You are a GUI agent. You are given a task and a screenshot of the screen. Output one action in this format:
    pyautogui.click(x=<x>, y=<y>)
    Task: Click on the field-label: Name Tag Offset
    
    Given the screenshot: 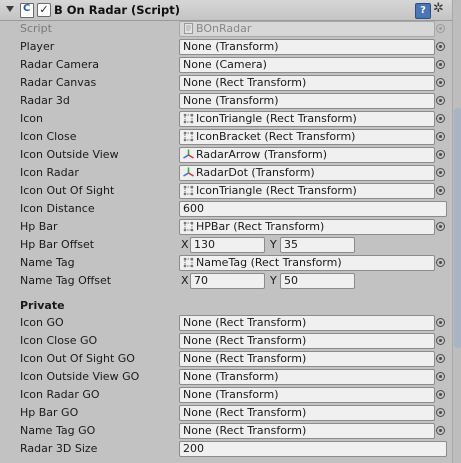 What is the action you would take?
    pyautogui.click(x=66, y=280)
    